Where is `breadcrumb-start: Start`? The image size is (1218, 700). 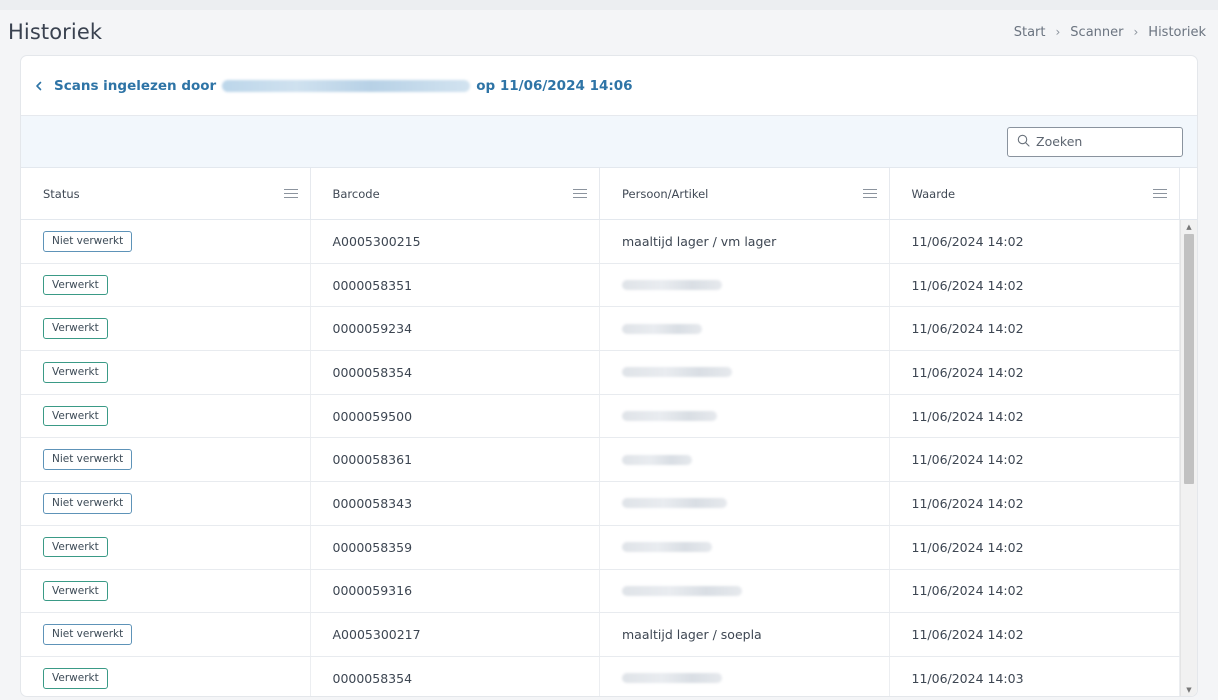
breadcrumb-start: Start is located at coordinates (1030, 32).